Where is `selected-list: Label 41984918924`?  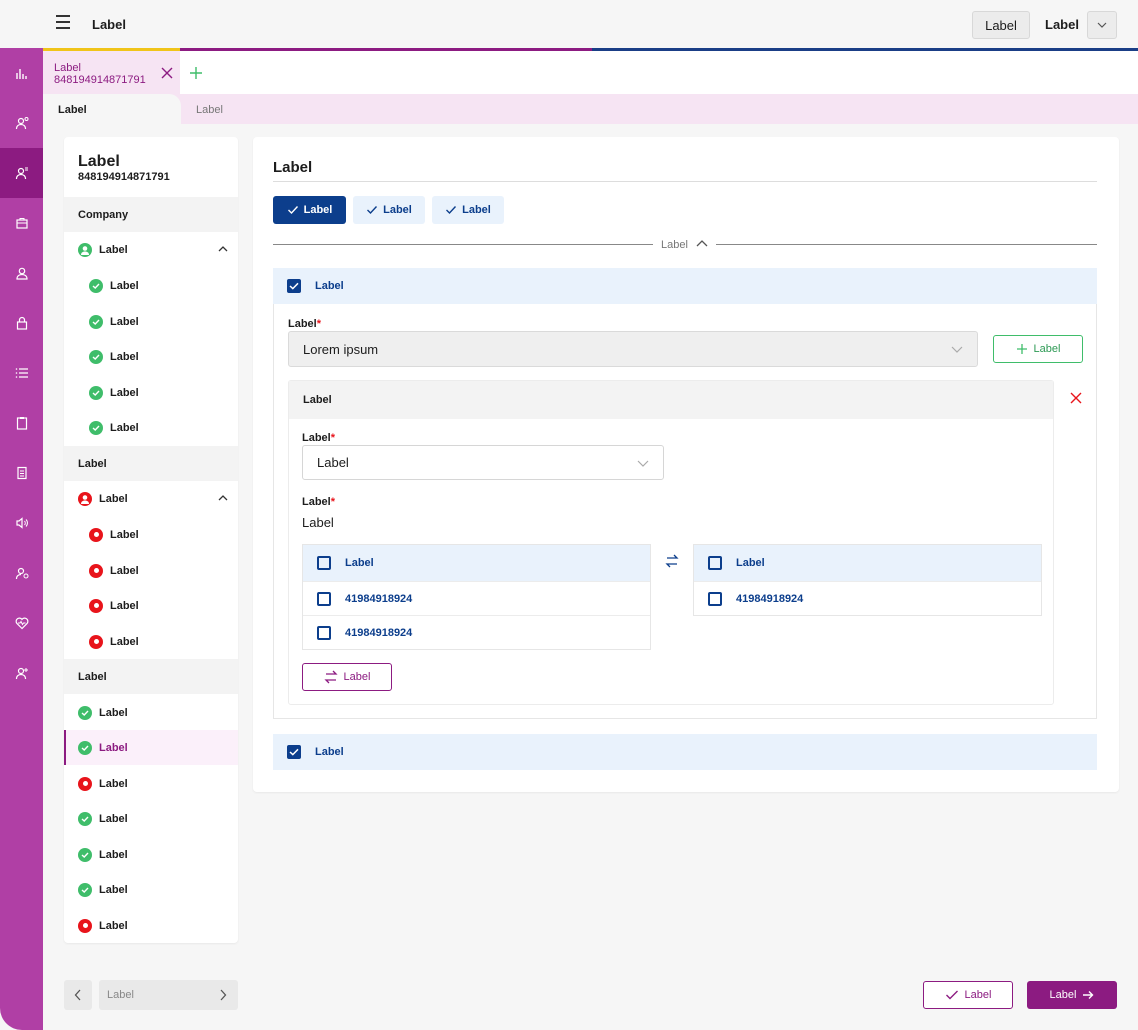 selected-list: Label 41984918924 is located at coordinates (867, 580).